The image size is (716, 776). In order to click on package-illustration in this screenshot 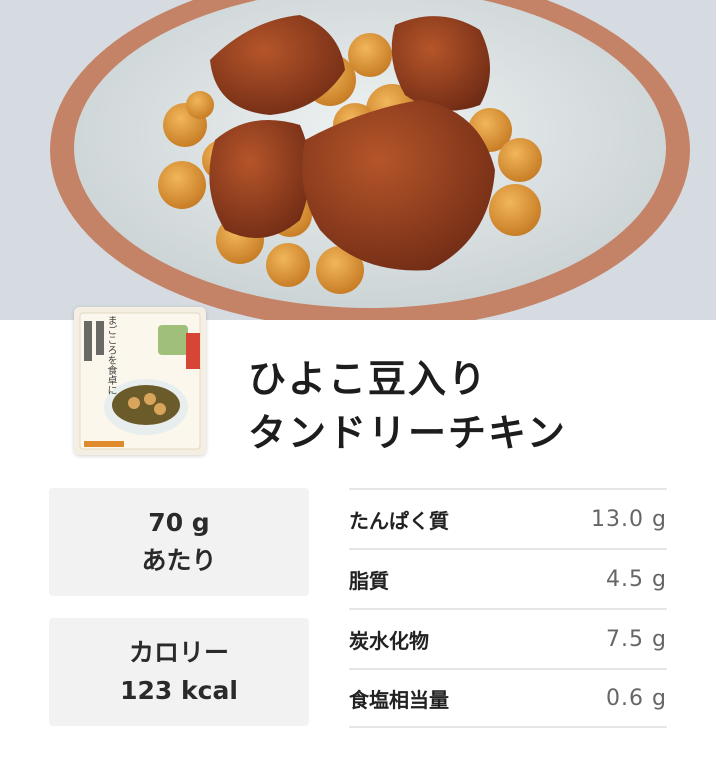, I will do `click(140, 381)`.